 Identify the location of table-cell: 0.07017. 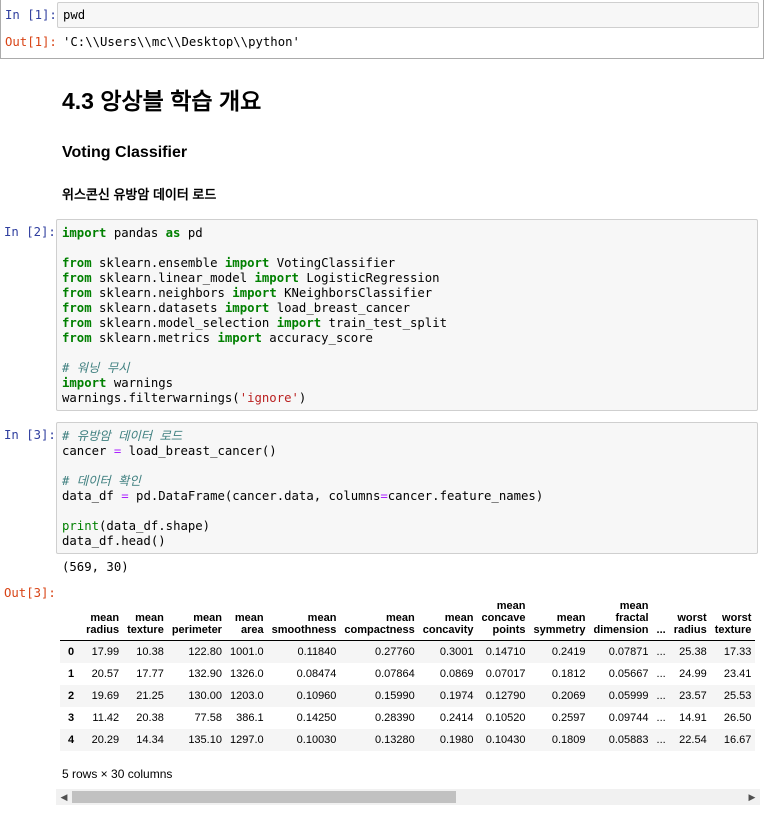
(505, 674).